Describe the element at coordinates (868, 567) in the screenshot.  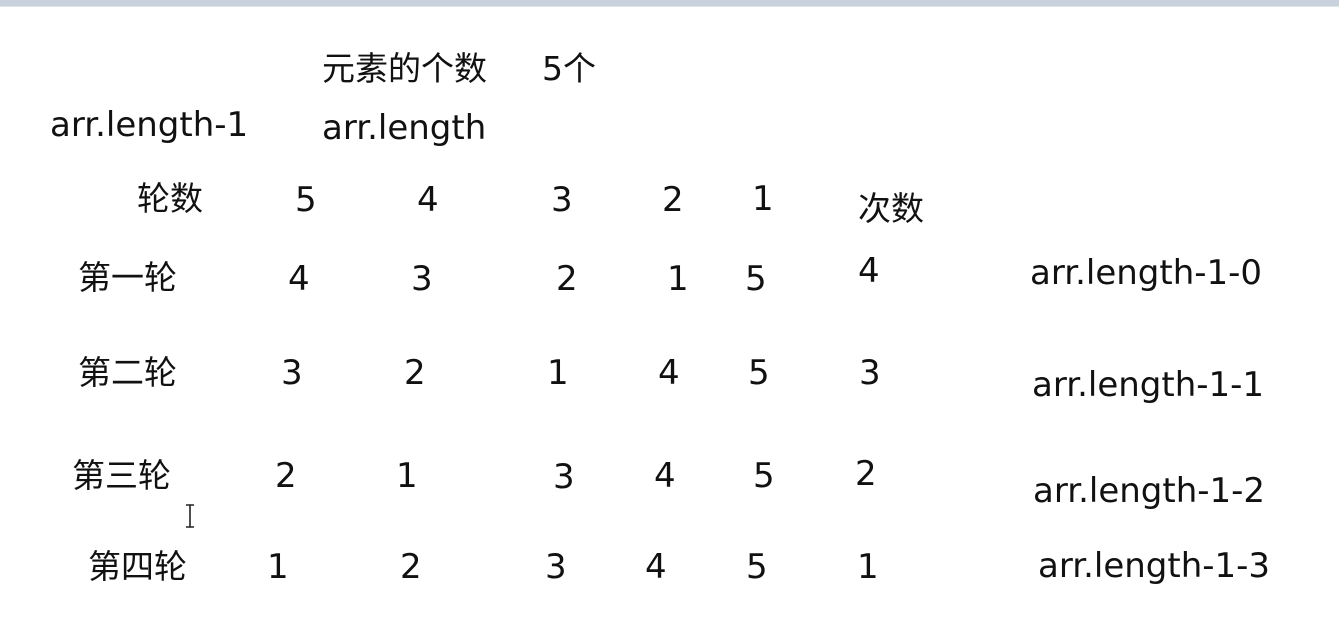
I see `round-times: 1` at that location.